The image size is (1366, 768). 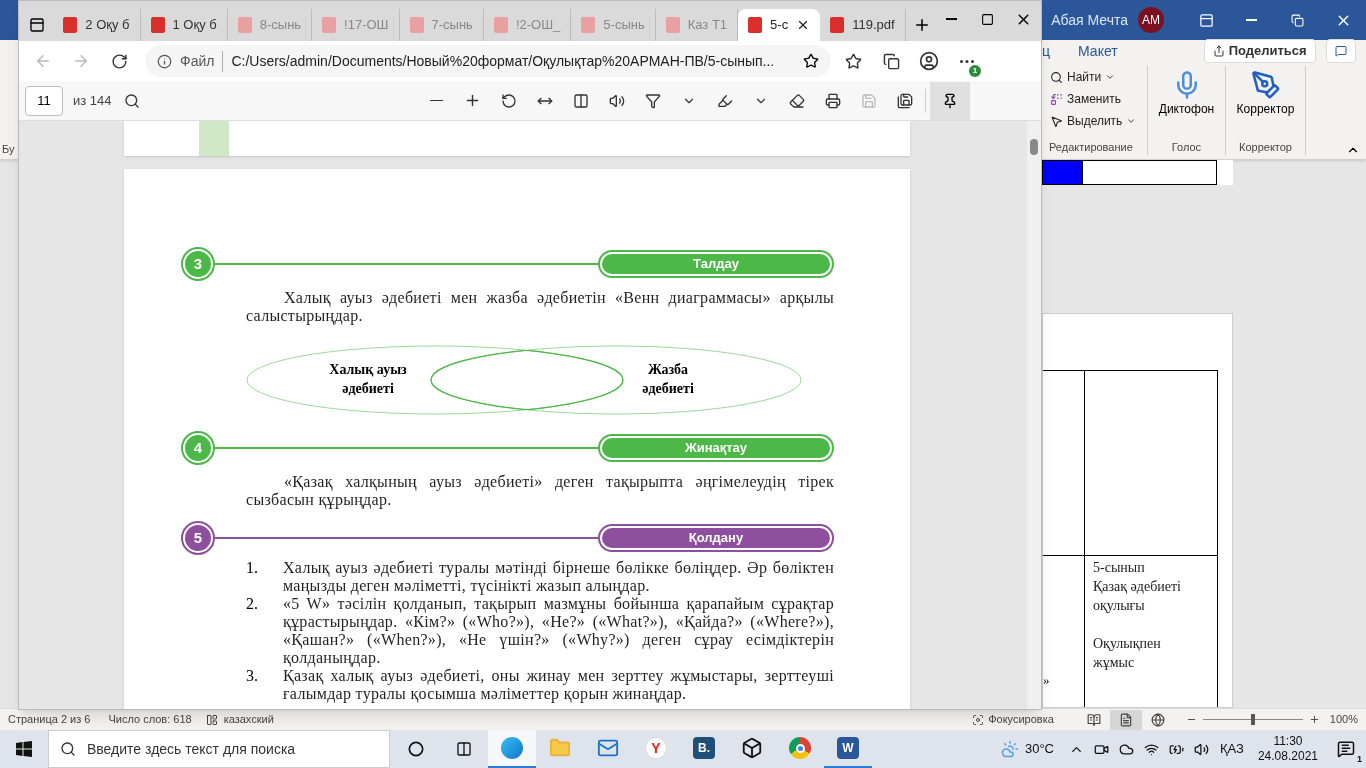 I want to click on restore-icon, so click(x=1297, y=20).